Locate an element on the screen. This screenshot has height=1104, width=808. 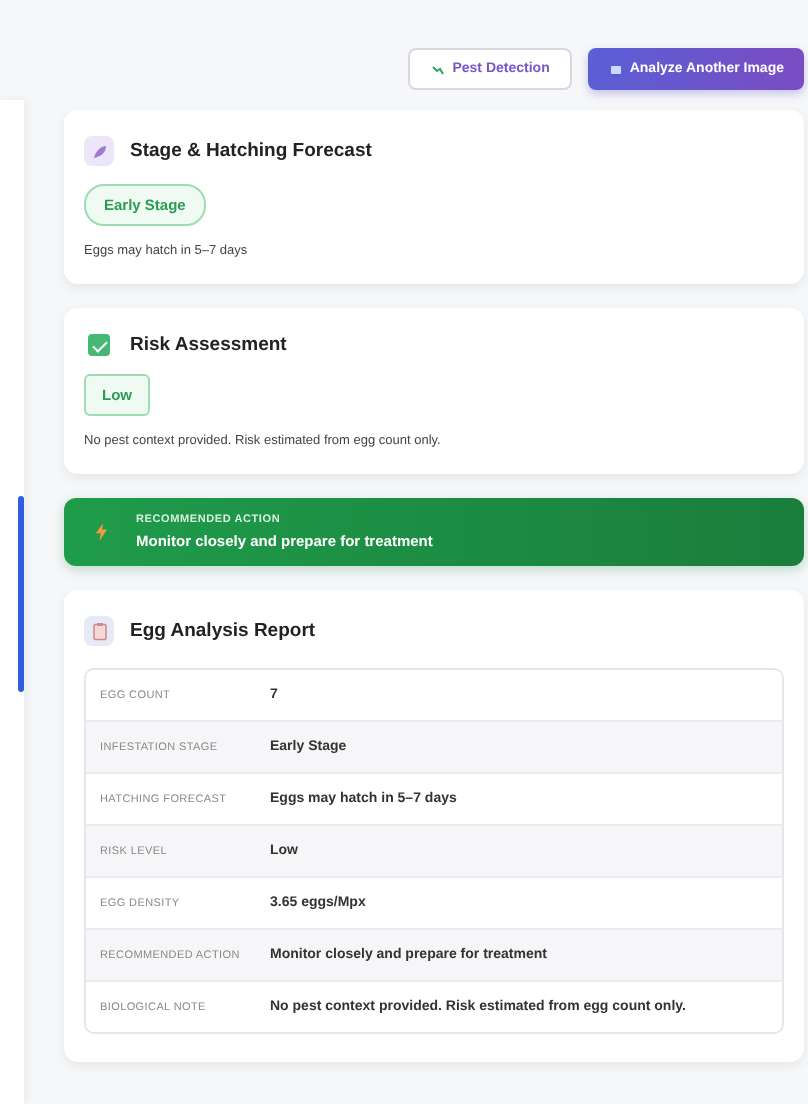
clipboard-icon is located at coordinates (99, 631).